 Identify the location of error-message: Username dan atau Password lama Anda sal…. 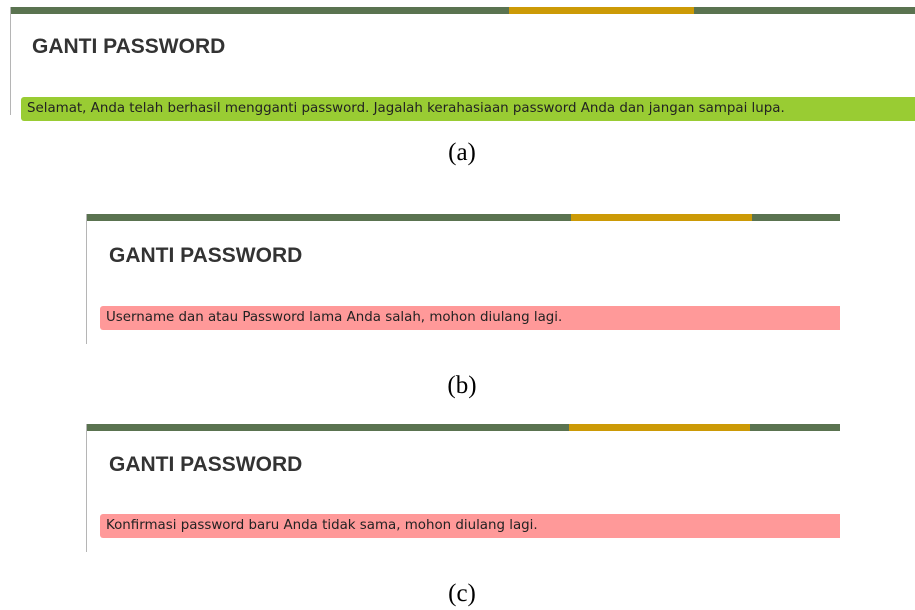
(470, 318).